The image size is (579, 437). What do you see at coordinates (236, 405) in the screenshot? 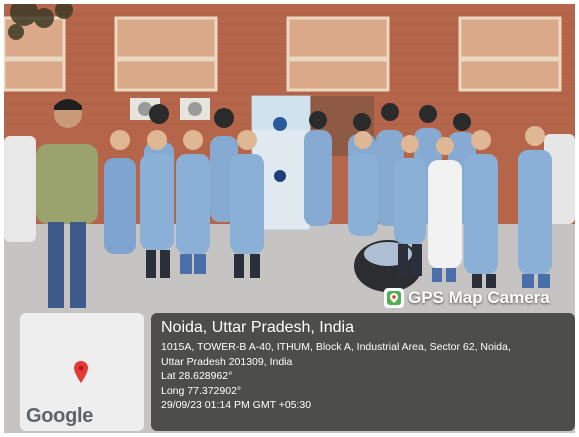
I see `timestamp: 29/09/23 01:14 PM GMT +05:30` at bounding box center [236, 405].